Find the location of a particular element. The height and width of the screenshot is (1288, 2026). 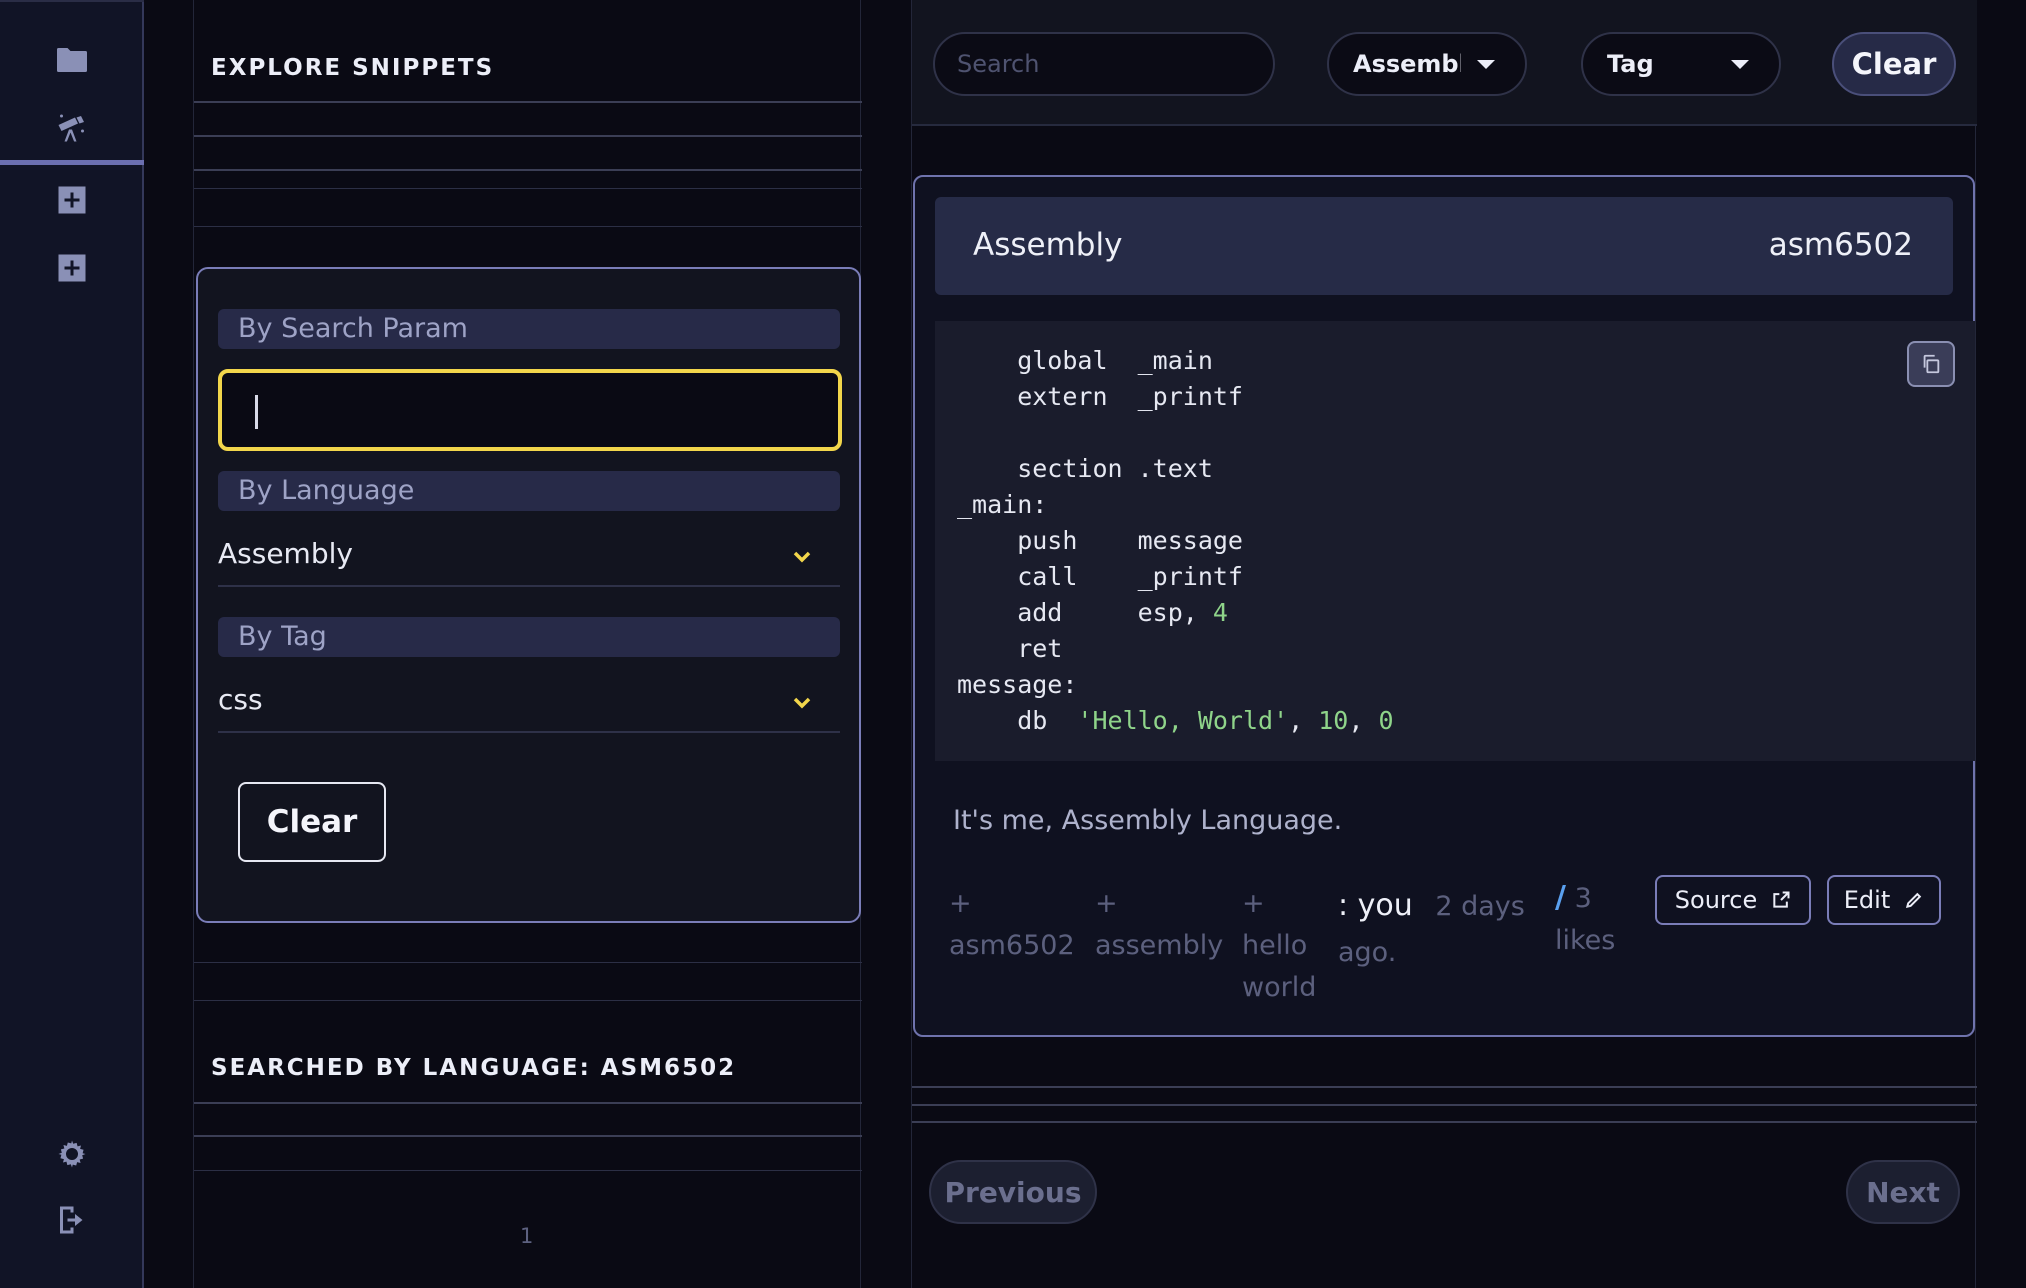

page-number: 1 is located at coordinates (526, 1236).